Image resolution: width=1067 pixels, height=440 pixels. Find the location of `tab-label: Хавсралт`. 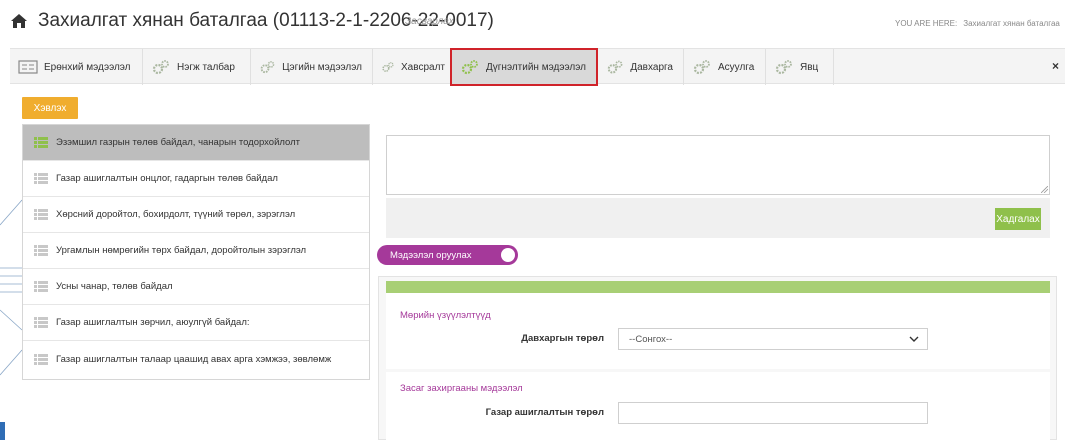

tab-label: Хавсралт is located at coordinates (423, 67).